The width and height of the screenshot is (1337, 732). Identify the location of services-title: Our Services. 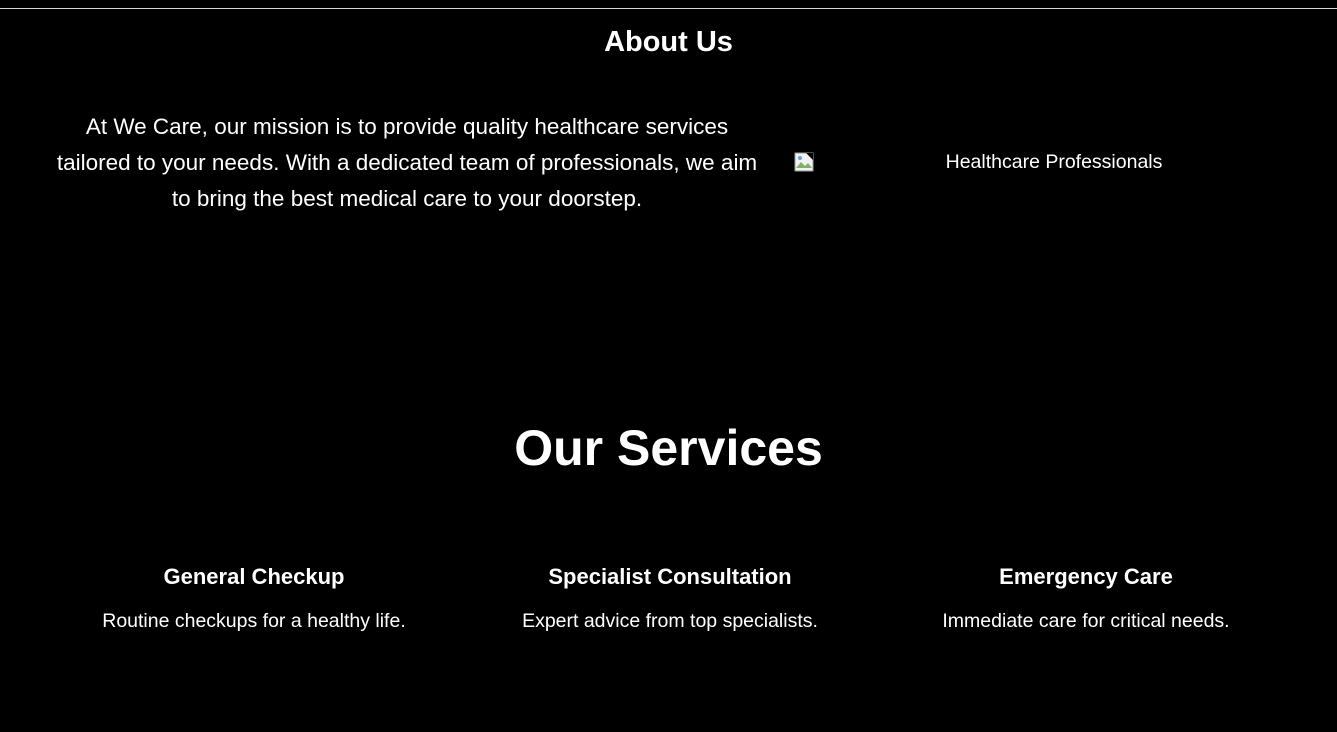
(668, 448).